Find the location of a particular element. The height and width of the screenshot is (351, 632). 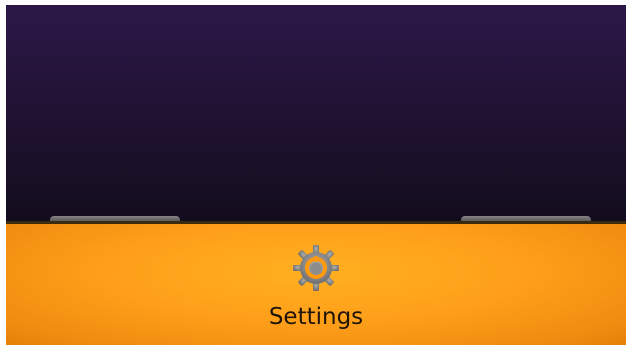

settings-menu-item: Settings is located at coordinates (316, 294).